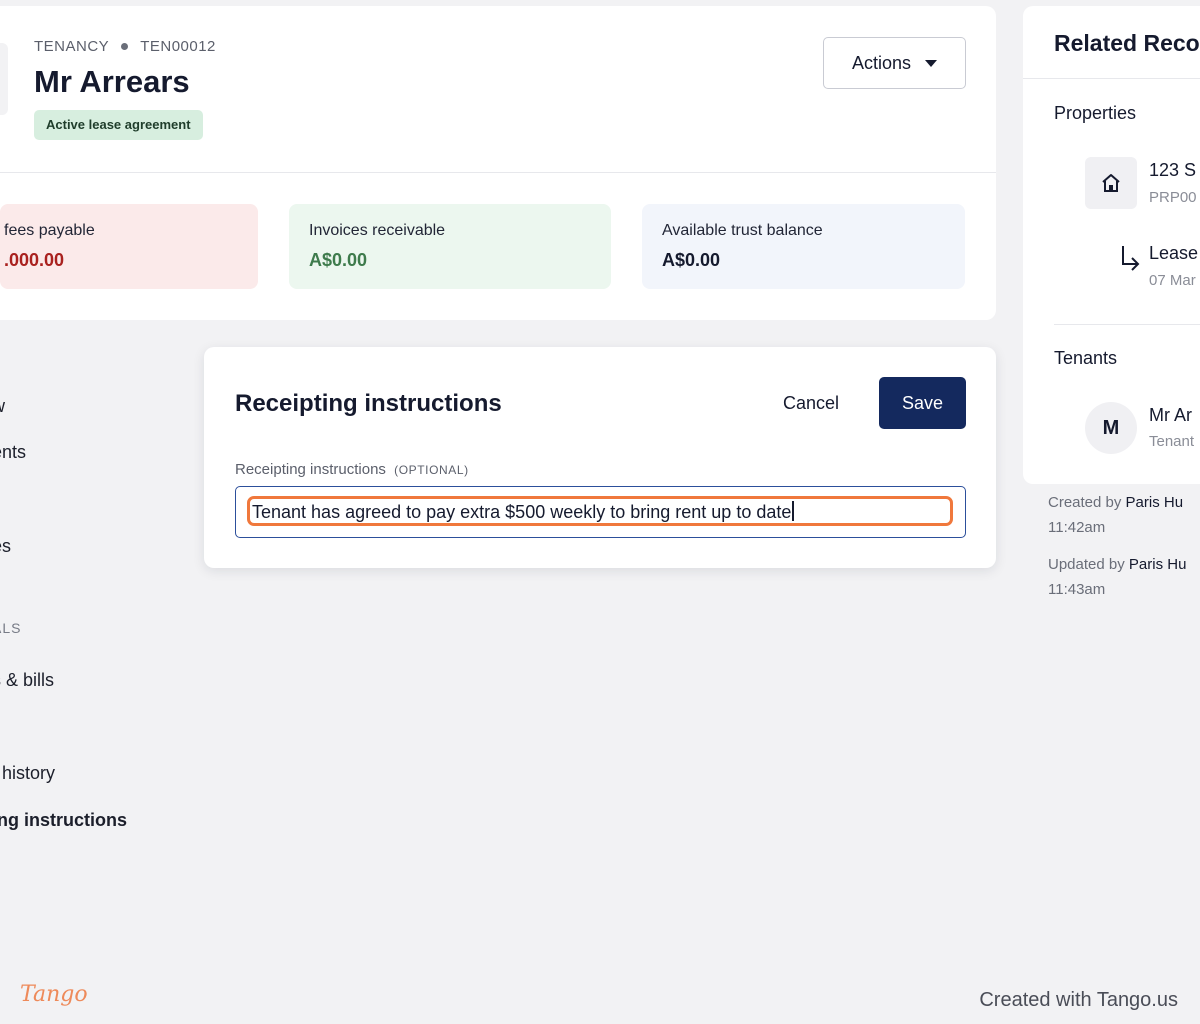 Image resolution: width=1200 pixels, height=1024 pixels. I want to click on stat-label: fees payable, so click(49, 230).